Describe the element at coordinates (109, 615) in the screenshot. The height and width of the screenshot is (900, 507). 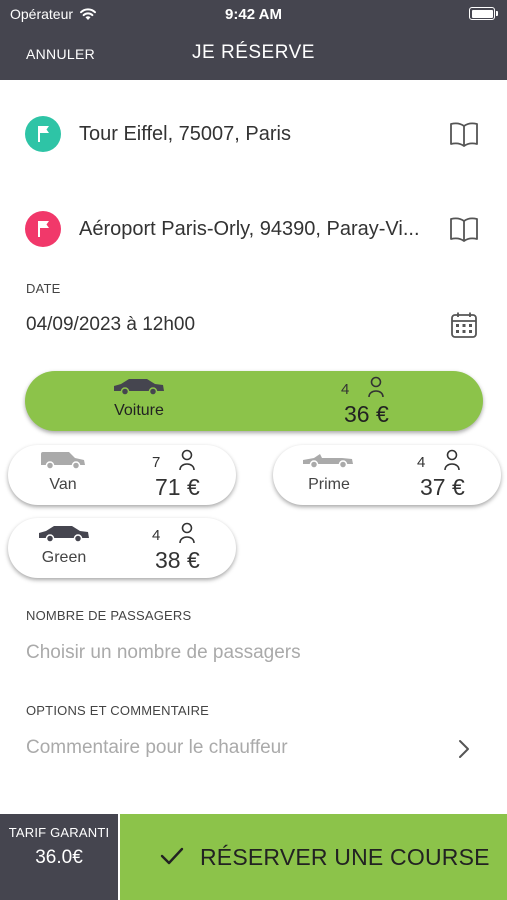
I see `passengers-label: NOMBRE DE PASSAGERS` at that location.